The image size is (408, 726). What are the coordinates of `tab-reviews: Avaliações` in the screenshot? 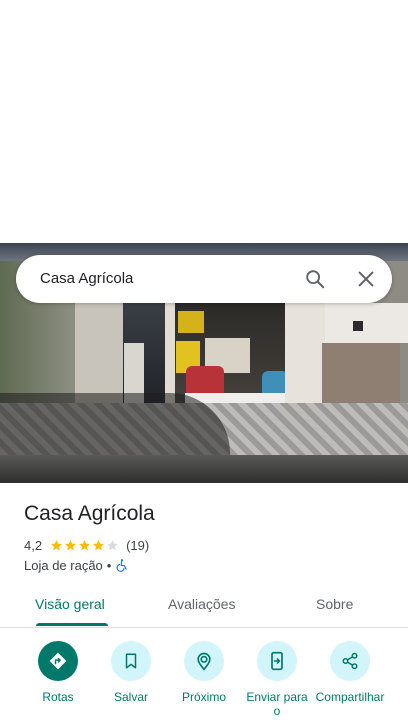 It's located at (201, 604).